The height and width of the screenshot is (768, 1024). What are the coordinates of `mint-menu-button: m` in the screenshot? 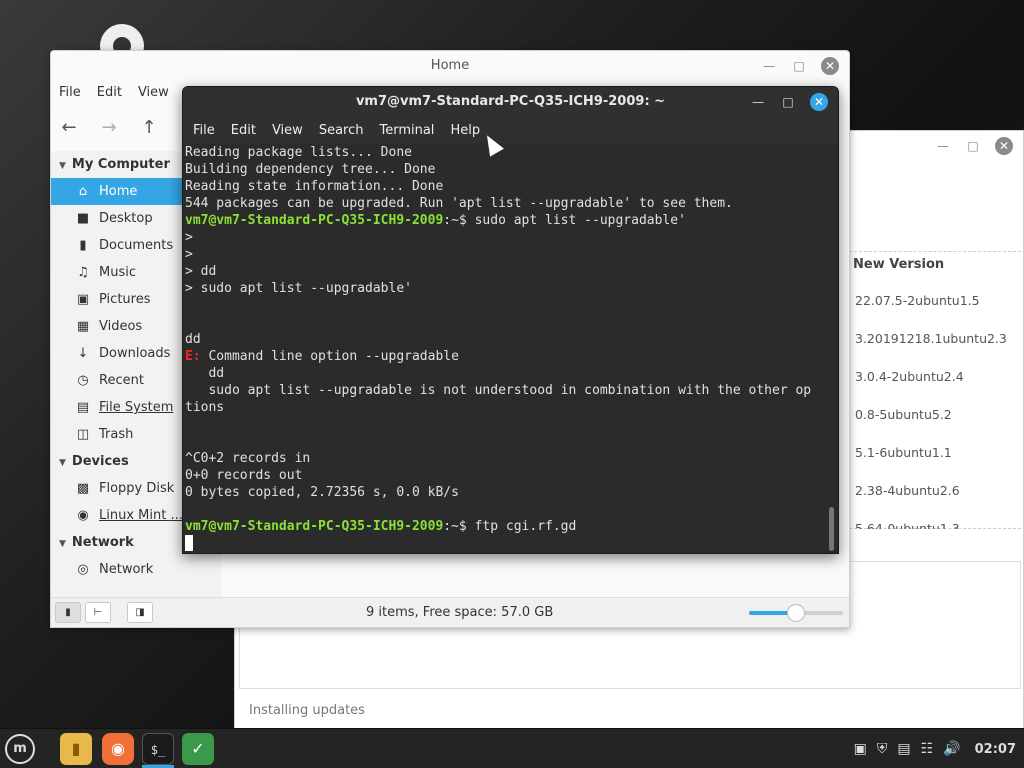 It's located at (20, 749).